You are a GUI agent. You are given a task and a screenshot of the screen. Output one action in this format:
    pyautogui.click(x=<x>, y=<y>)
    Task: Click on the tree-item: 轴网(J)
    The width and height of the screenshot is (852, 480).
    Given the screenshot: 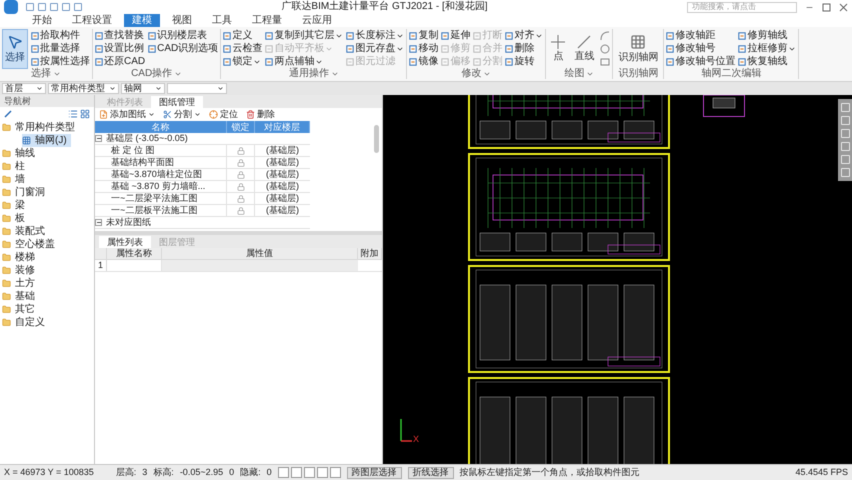 What is the action you would take?
    pyautogui.click(x=46, y=140)
    